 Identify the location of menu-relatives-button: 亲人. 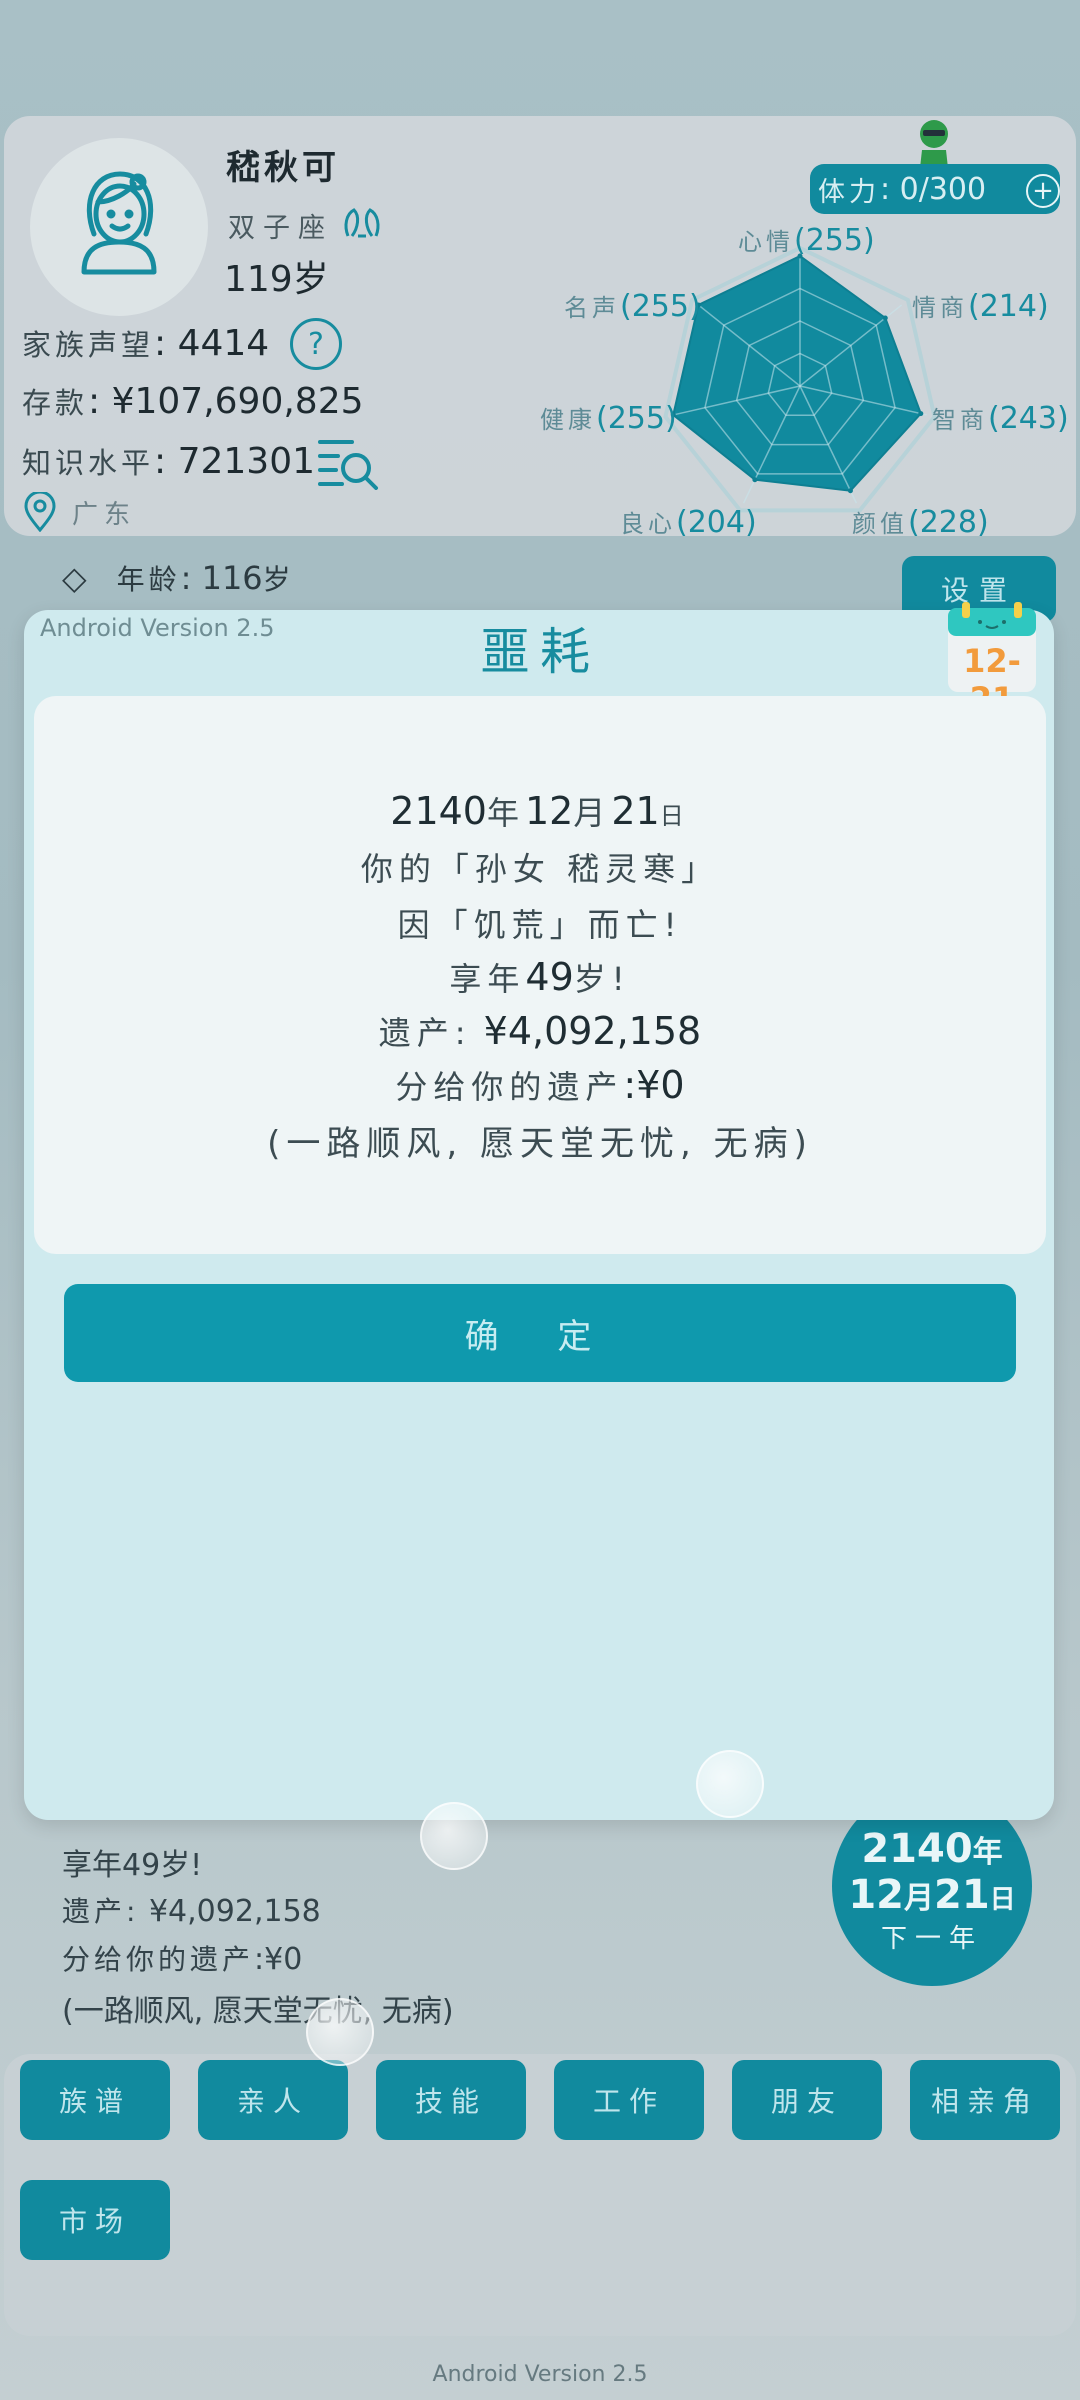
(273, 2100).